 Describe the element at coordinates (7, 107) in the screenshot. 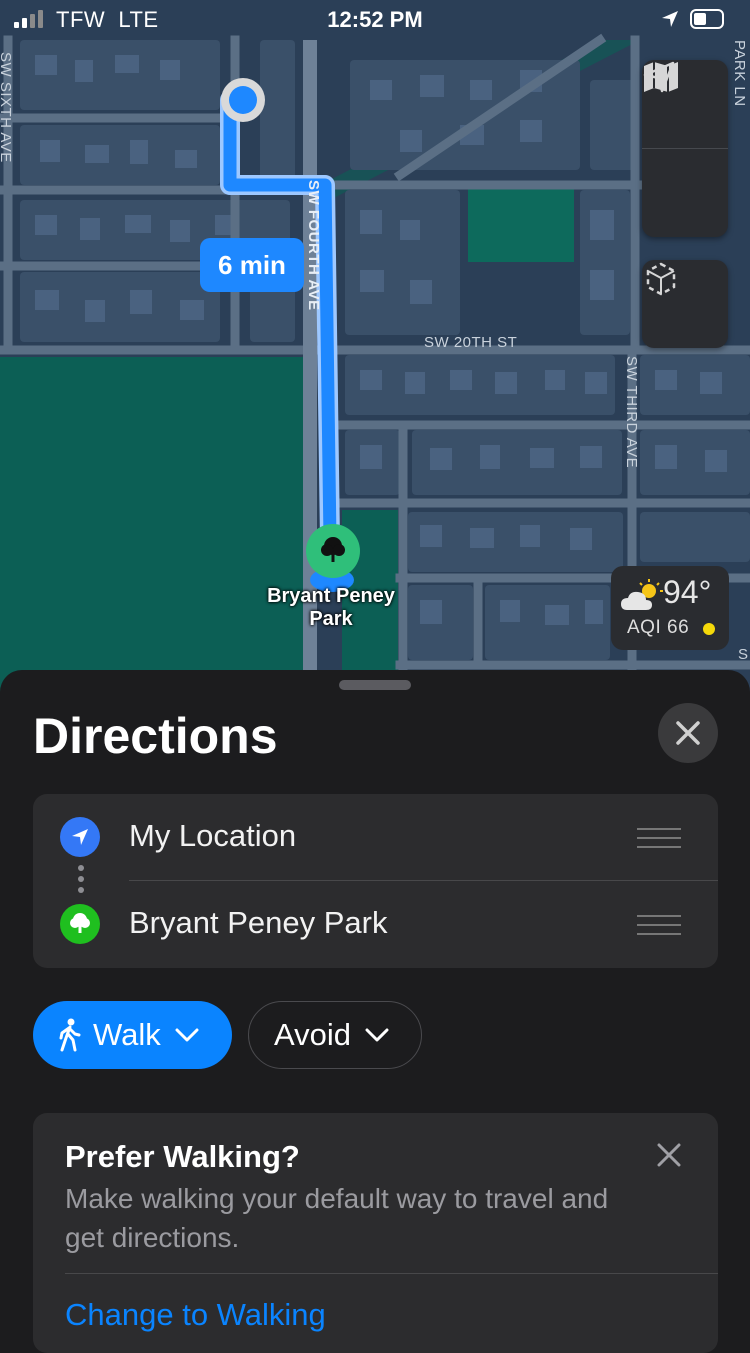

I see `street-label-sixth: SW SIXTH AVE` at that location.